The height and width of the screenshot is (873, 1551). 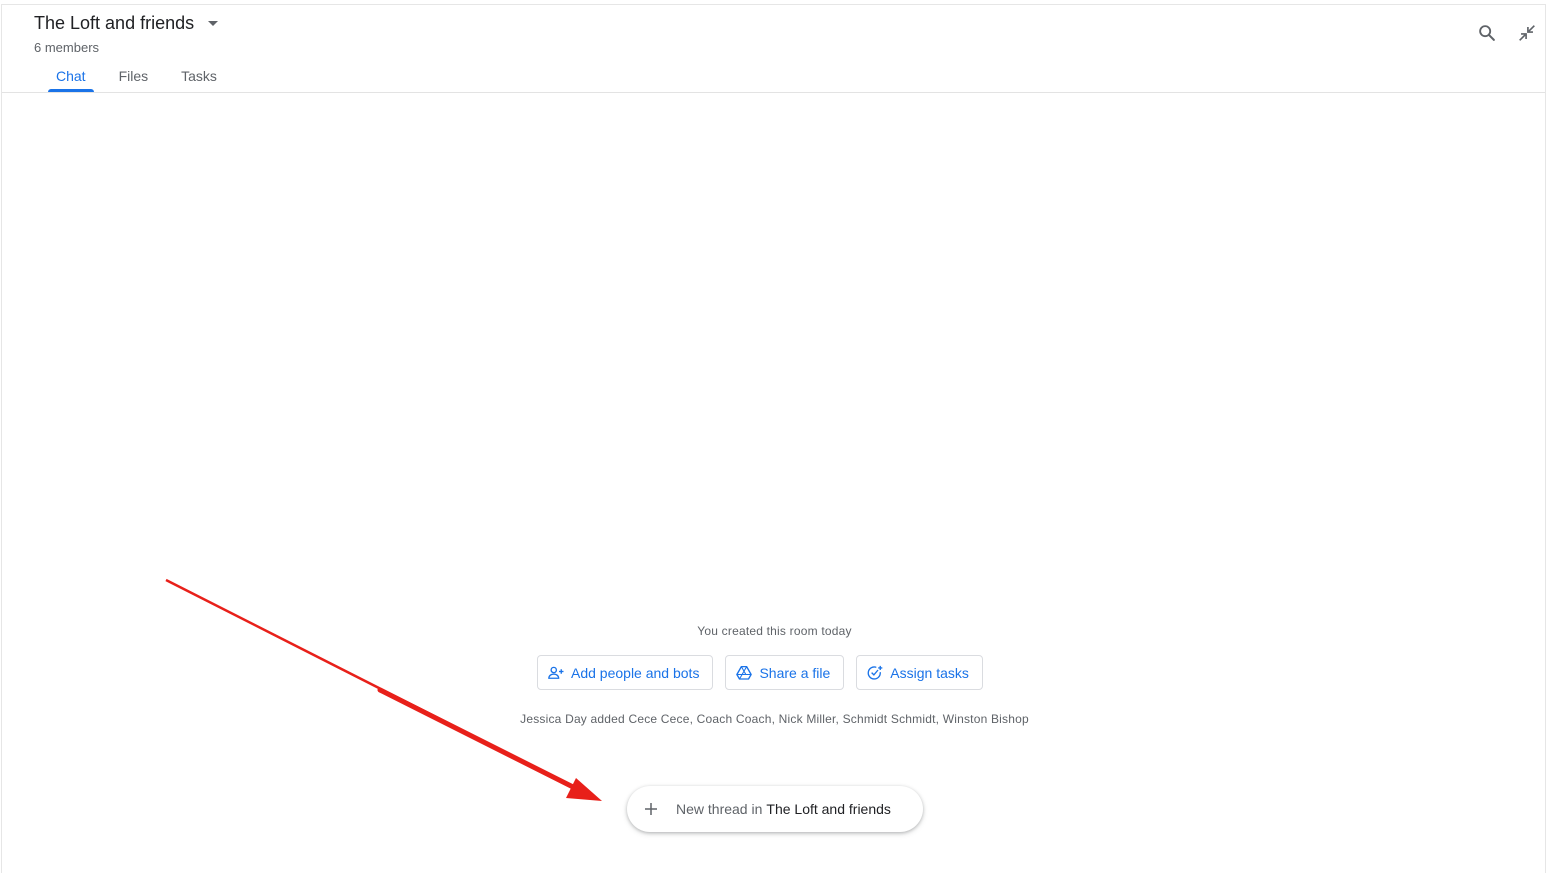 I want to click on tab-tasks: Tasks, so click(x=199, y=79).